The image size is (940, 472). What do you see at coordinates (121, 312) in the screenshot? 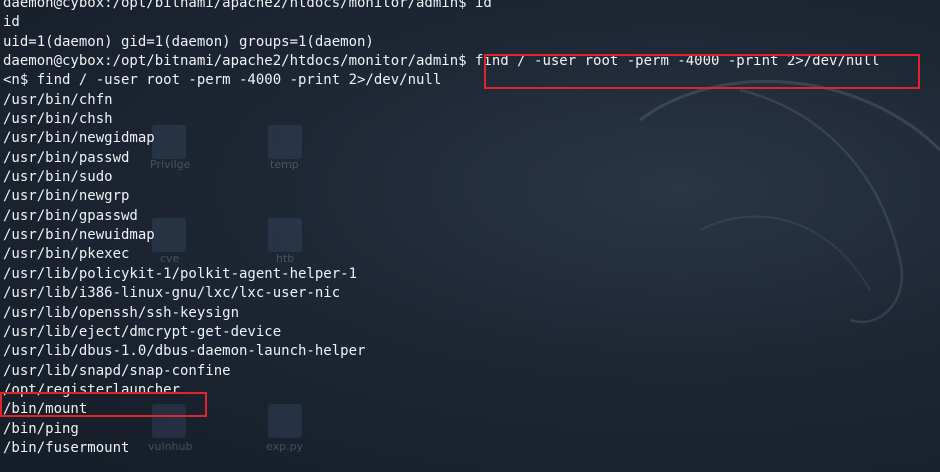
I see `terminal-line: /usr/lib/openssh/ssh-keysign` at bounding box center [121, 312].